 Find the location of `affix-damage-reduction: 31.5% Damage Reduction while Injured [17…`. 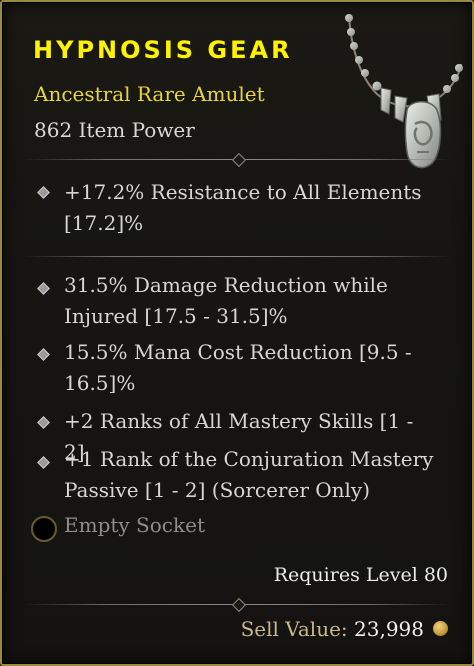

affix-damage-reduction: 31.5% Damage Reduction while Injured [17… is located at coordinates (249, 301).